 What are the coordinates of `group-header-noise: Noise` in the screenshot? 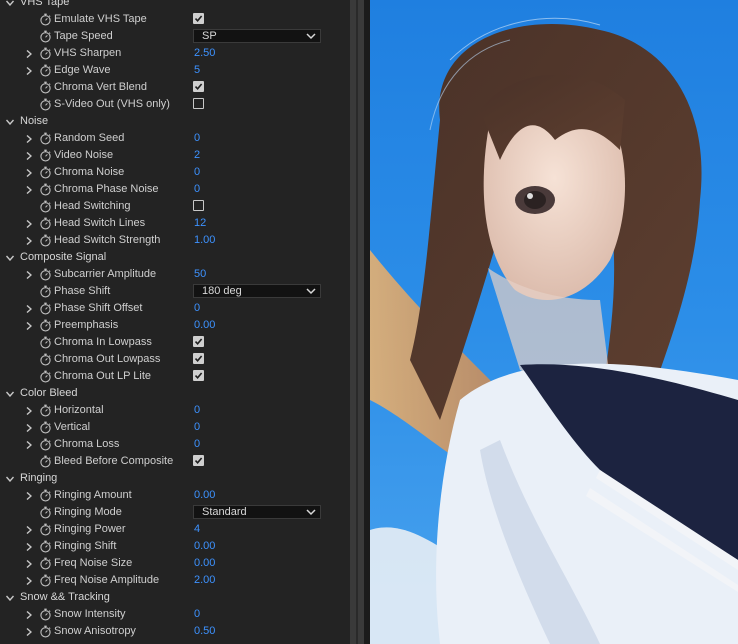 It's located at (175, 121).